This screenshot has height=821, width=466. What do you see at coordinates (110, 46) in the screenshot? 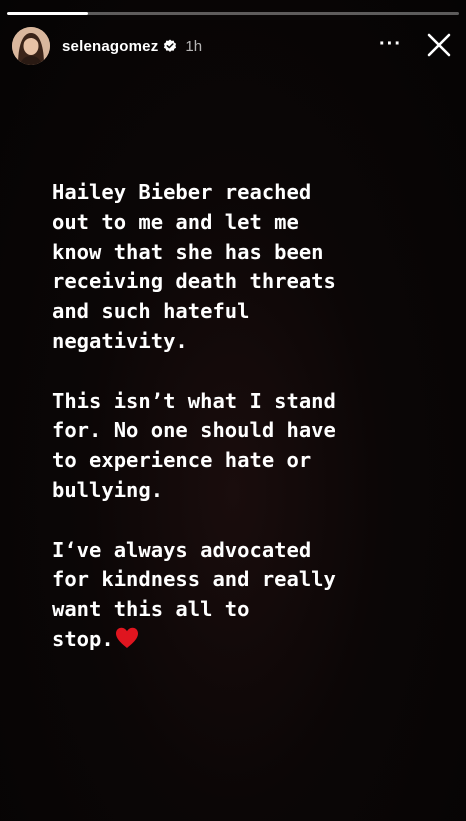
I see `username: selenagomez` at bounding box center [110, 46].